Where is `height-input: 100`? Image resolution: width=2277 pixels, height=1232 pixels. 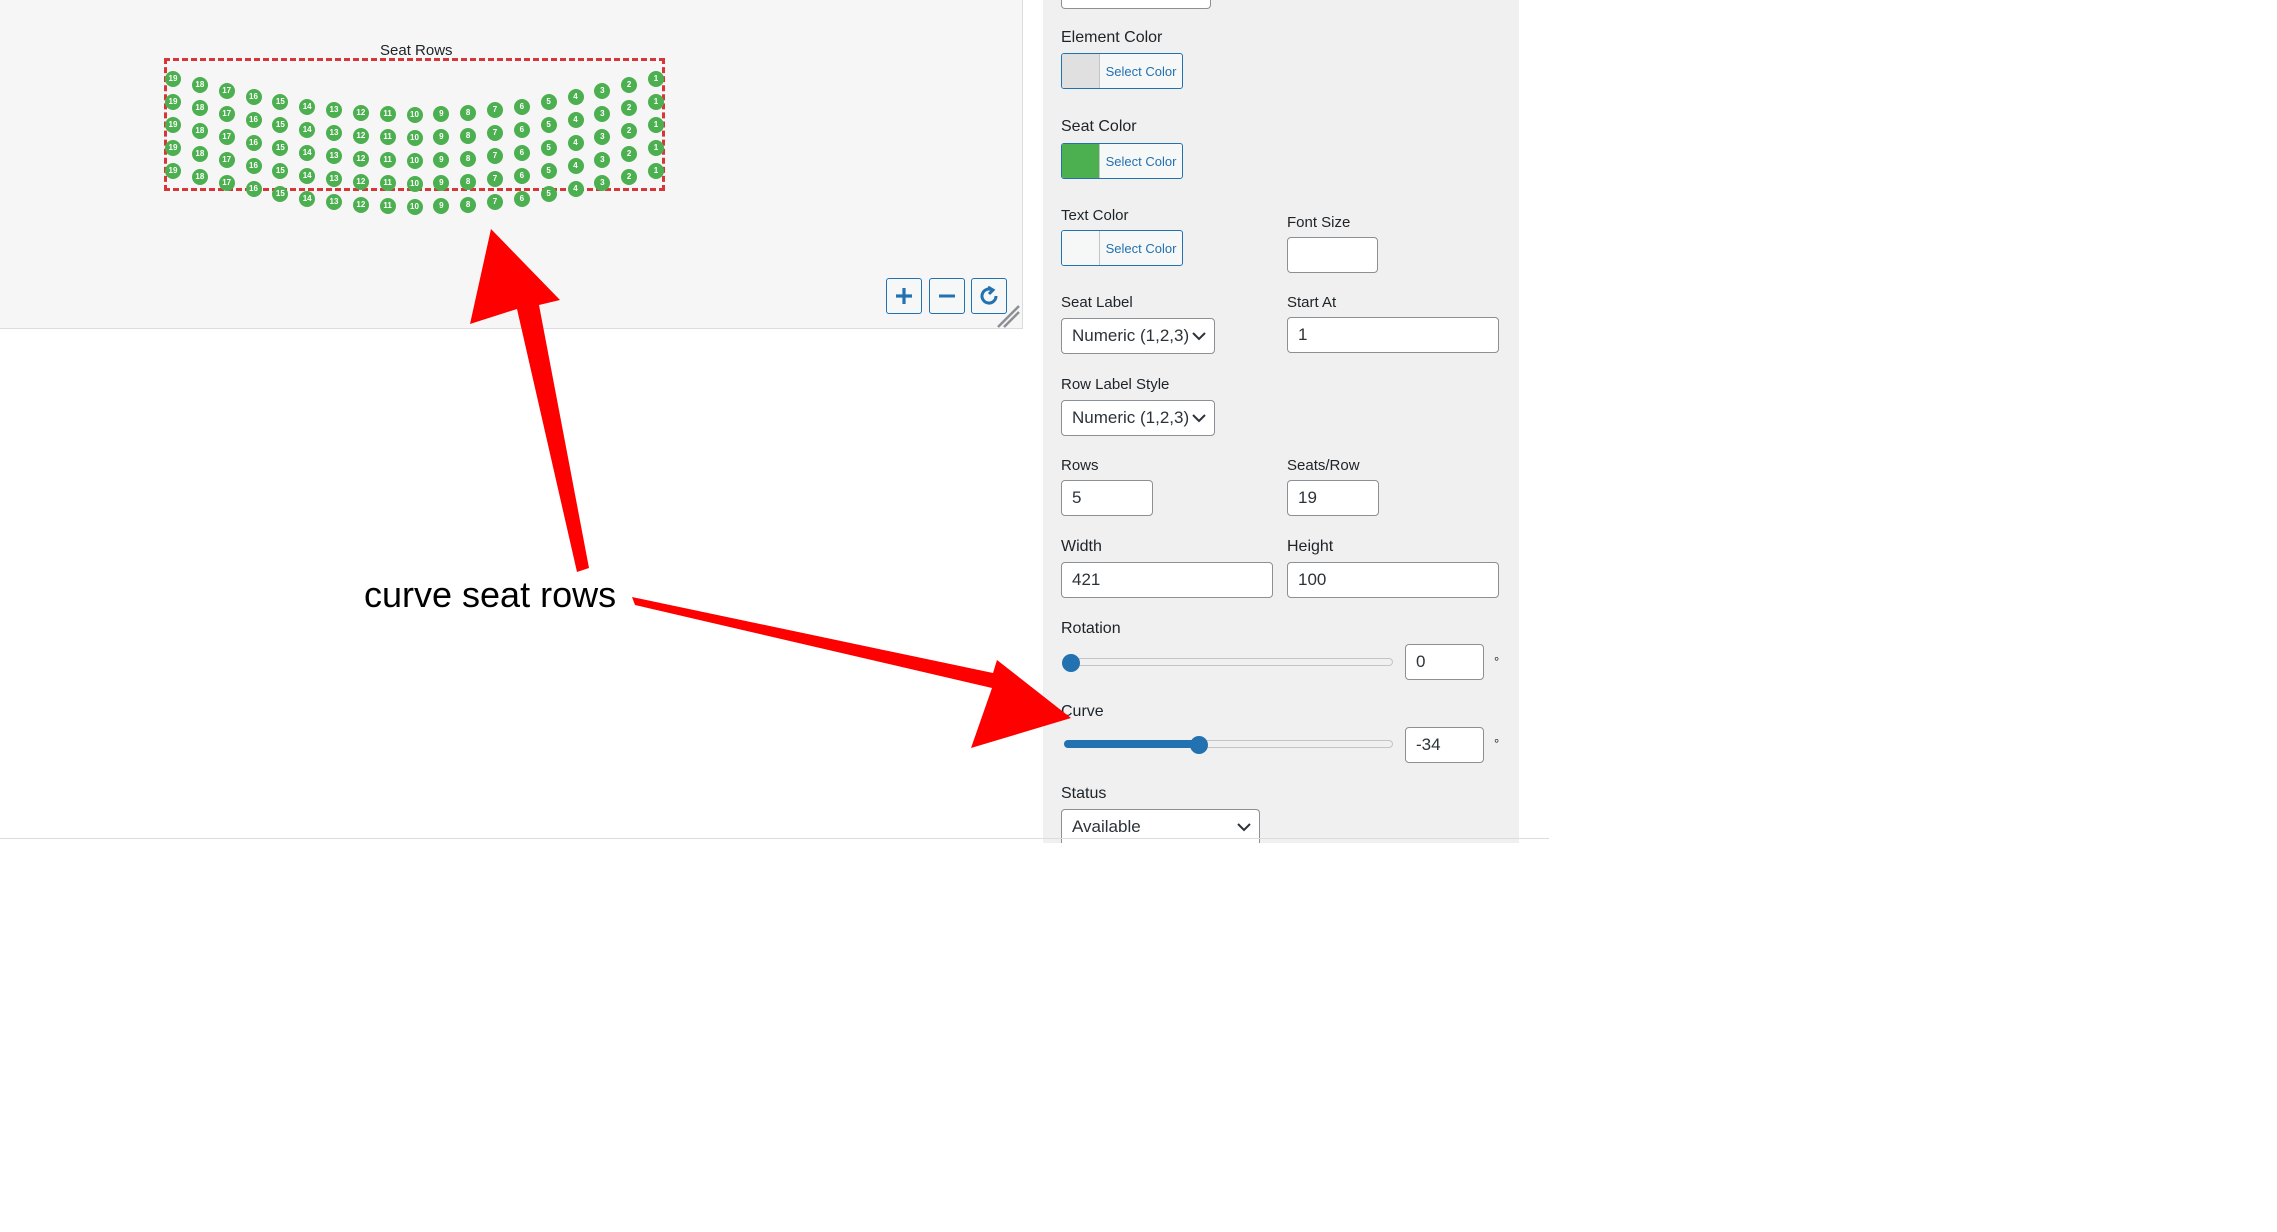 height-input: 100 is located at coordinates (1393, 580).